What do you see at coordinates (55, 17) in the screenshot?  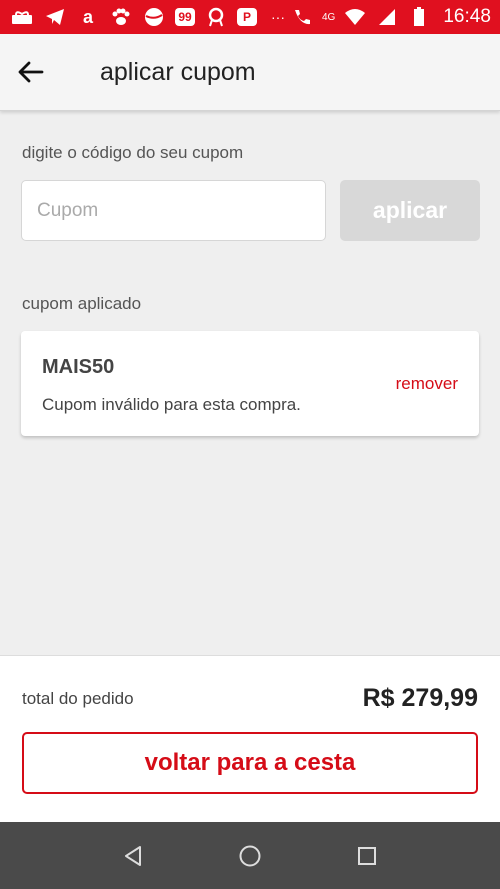 I see `telegram-icon` at bounding box center [55, 17].